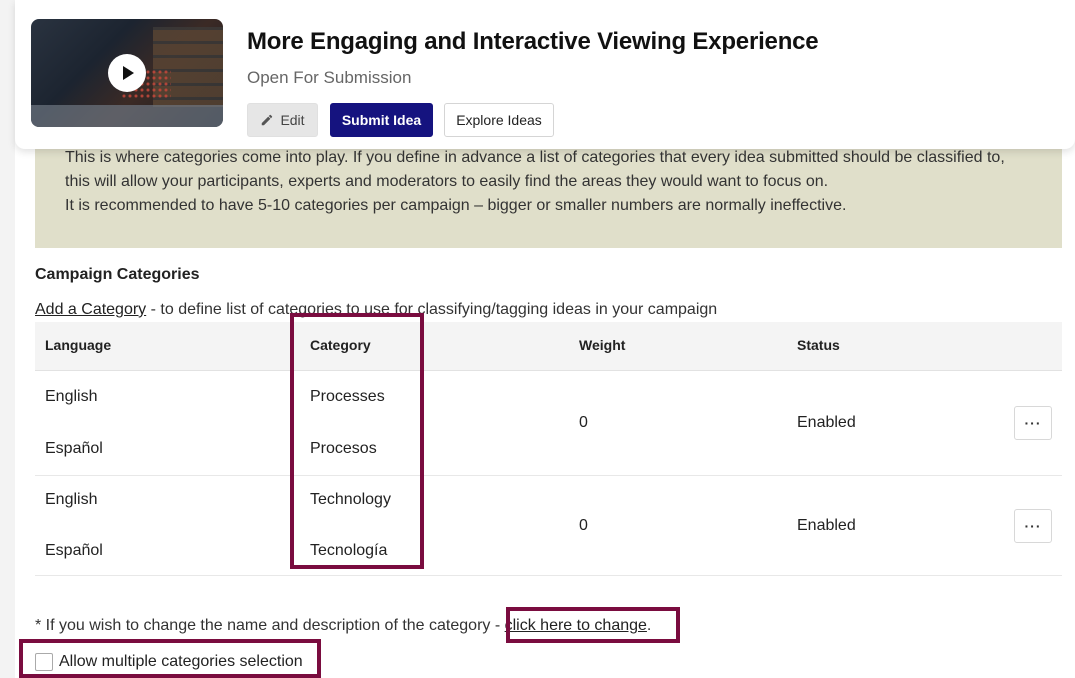  I want to click on play-icon, so click(127, 73).